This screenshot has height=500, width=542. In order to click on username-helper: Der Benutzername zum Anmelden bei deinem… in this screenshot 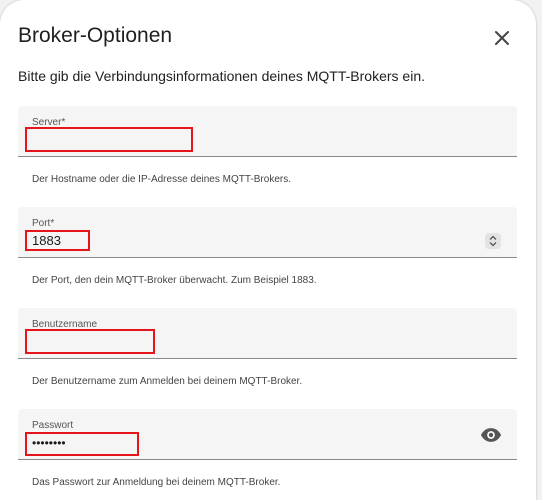, I will do `click(167, 381)`.